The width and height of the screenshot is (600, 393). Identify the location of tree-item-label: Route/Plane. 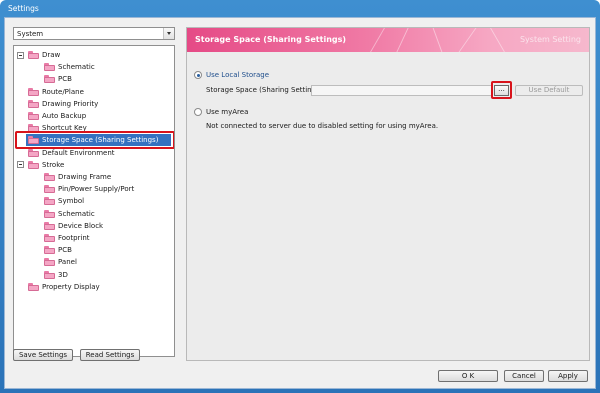
(63, 91).